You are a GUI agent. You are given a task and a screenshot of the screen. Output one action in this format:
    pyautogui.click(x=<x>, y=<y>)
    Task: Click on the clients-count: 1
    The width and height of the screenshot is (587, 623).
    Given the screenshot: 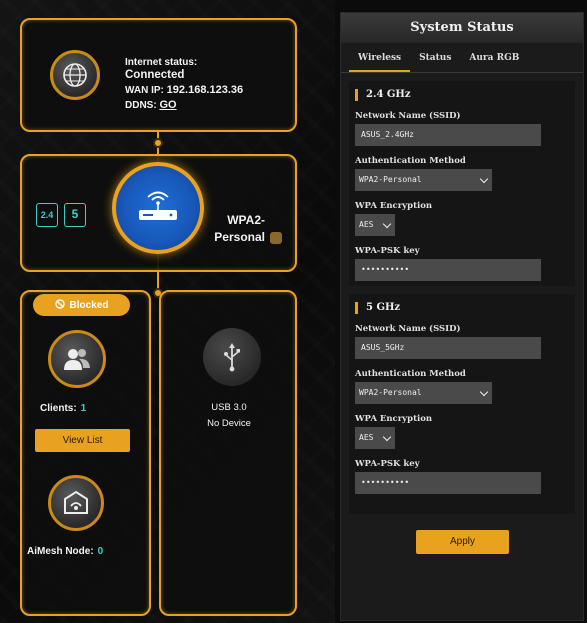 What is the action you would take?
    pyautogui.click(x=83, y=408)
    